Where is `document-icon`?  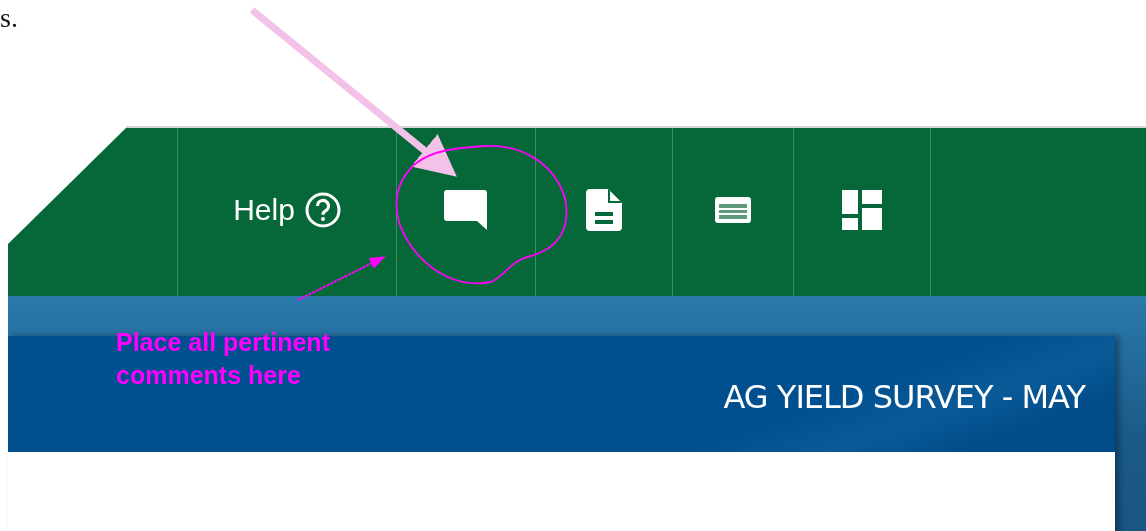 document-icon is located at coordinates (604, 210).